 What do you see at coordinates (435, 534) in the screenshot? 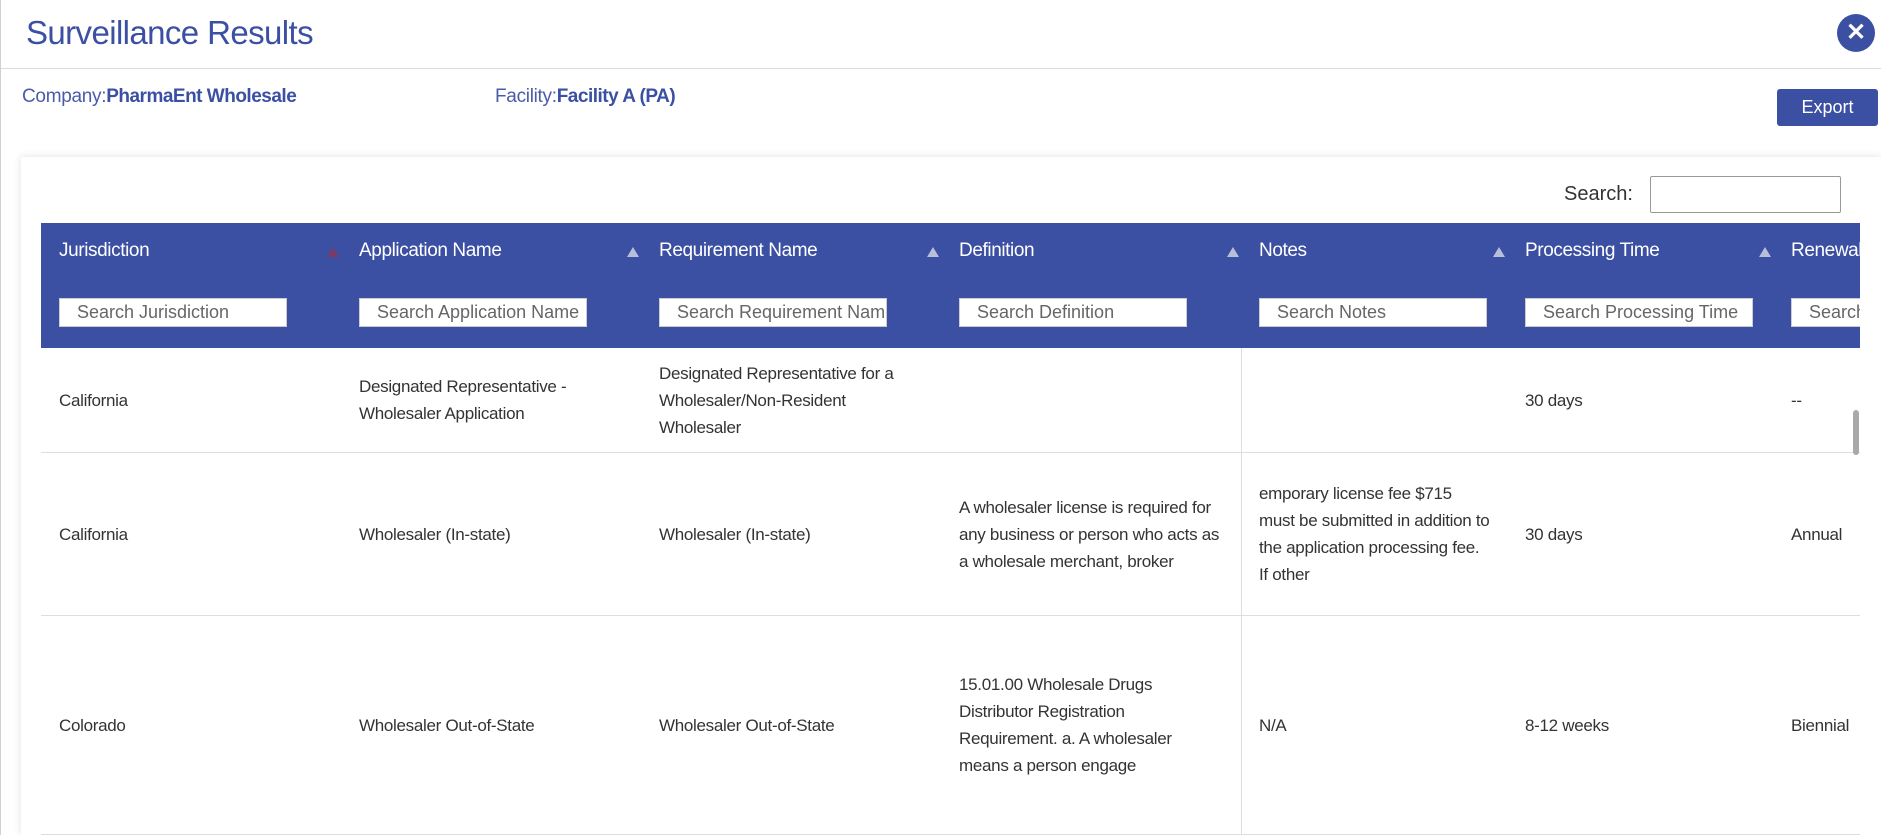
I see `cell-application-name: Wholesaler (In-state)` at bounding box center [435, 534].